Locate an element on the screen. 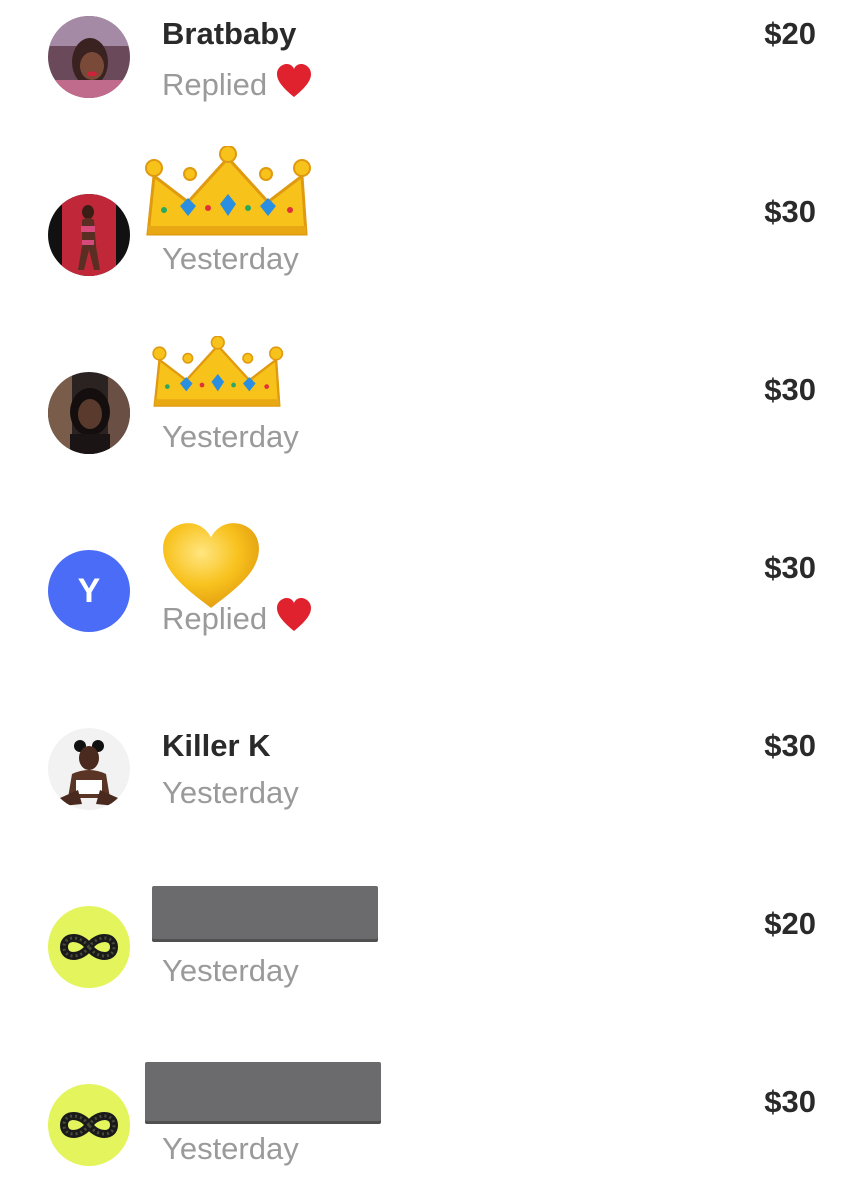 Image resolution: width=866 pixels, height=1200 pixels. transaction-row: Y Replied $30 is located at coordinates (433, 588).